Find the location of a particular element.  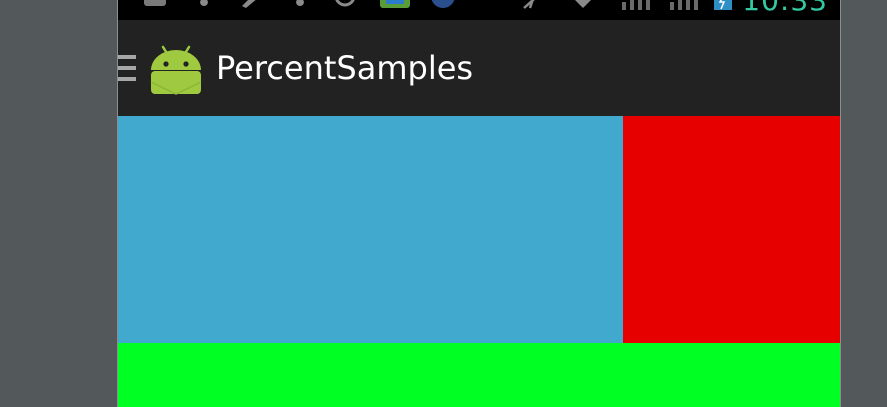

wifi-icon is located at coordinates (583, 4).